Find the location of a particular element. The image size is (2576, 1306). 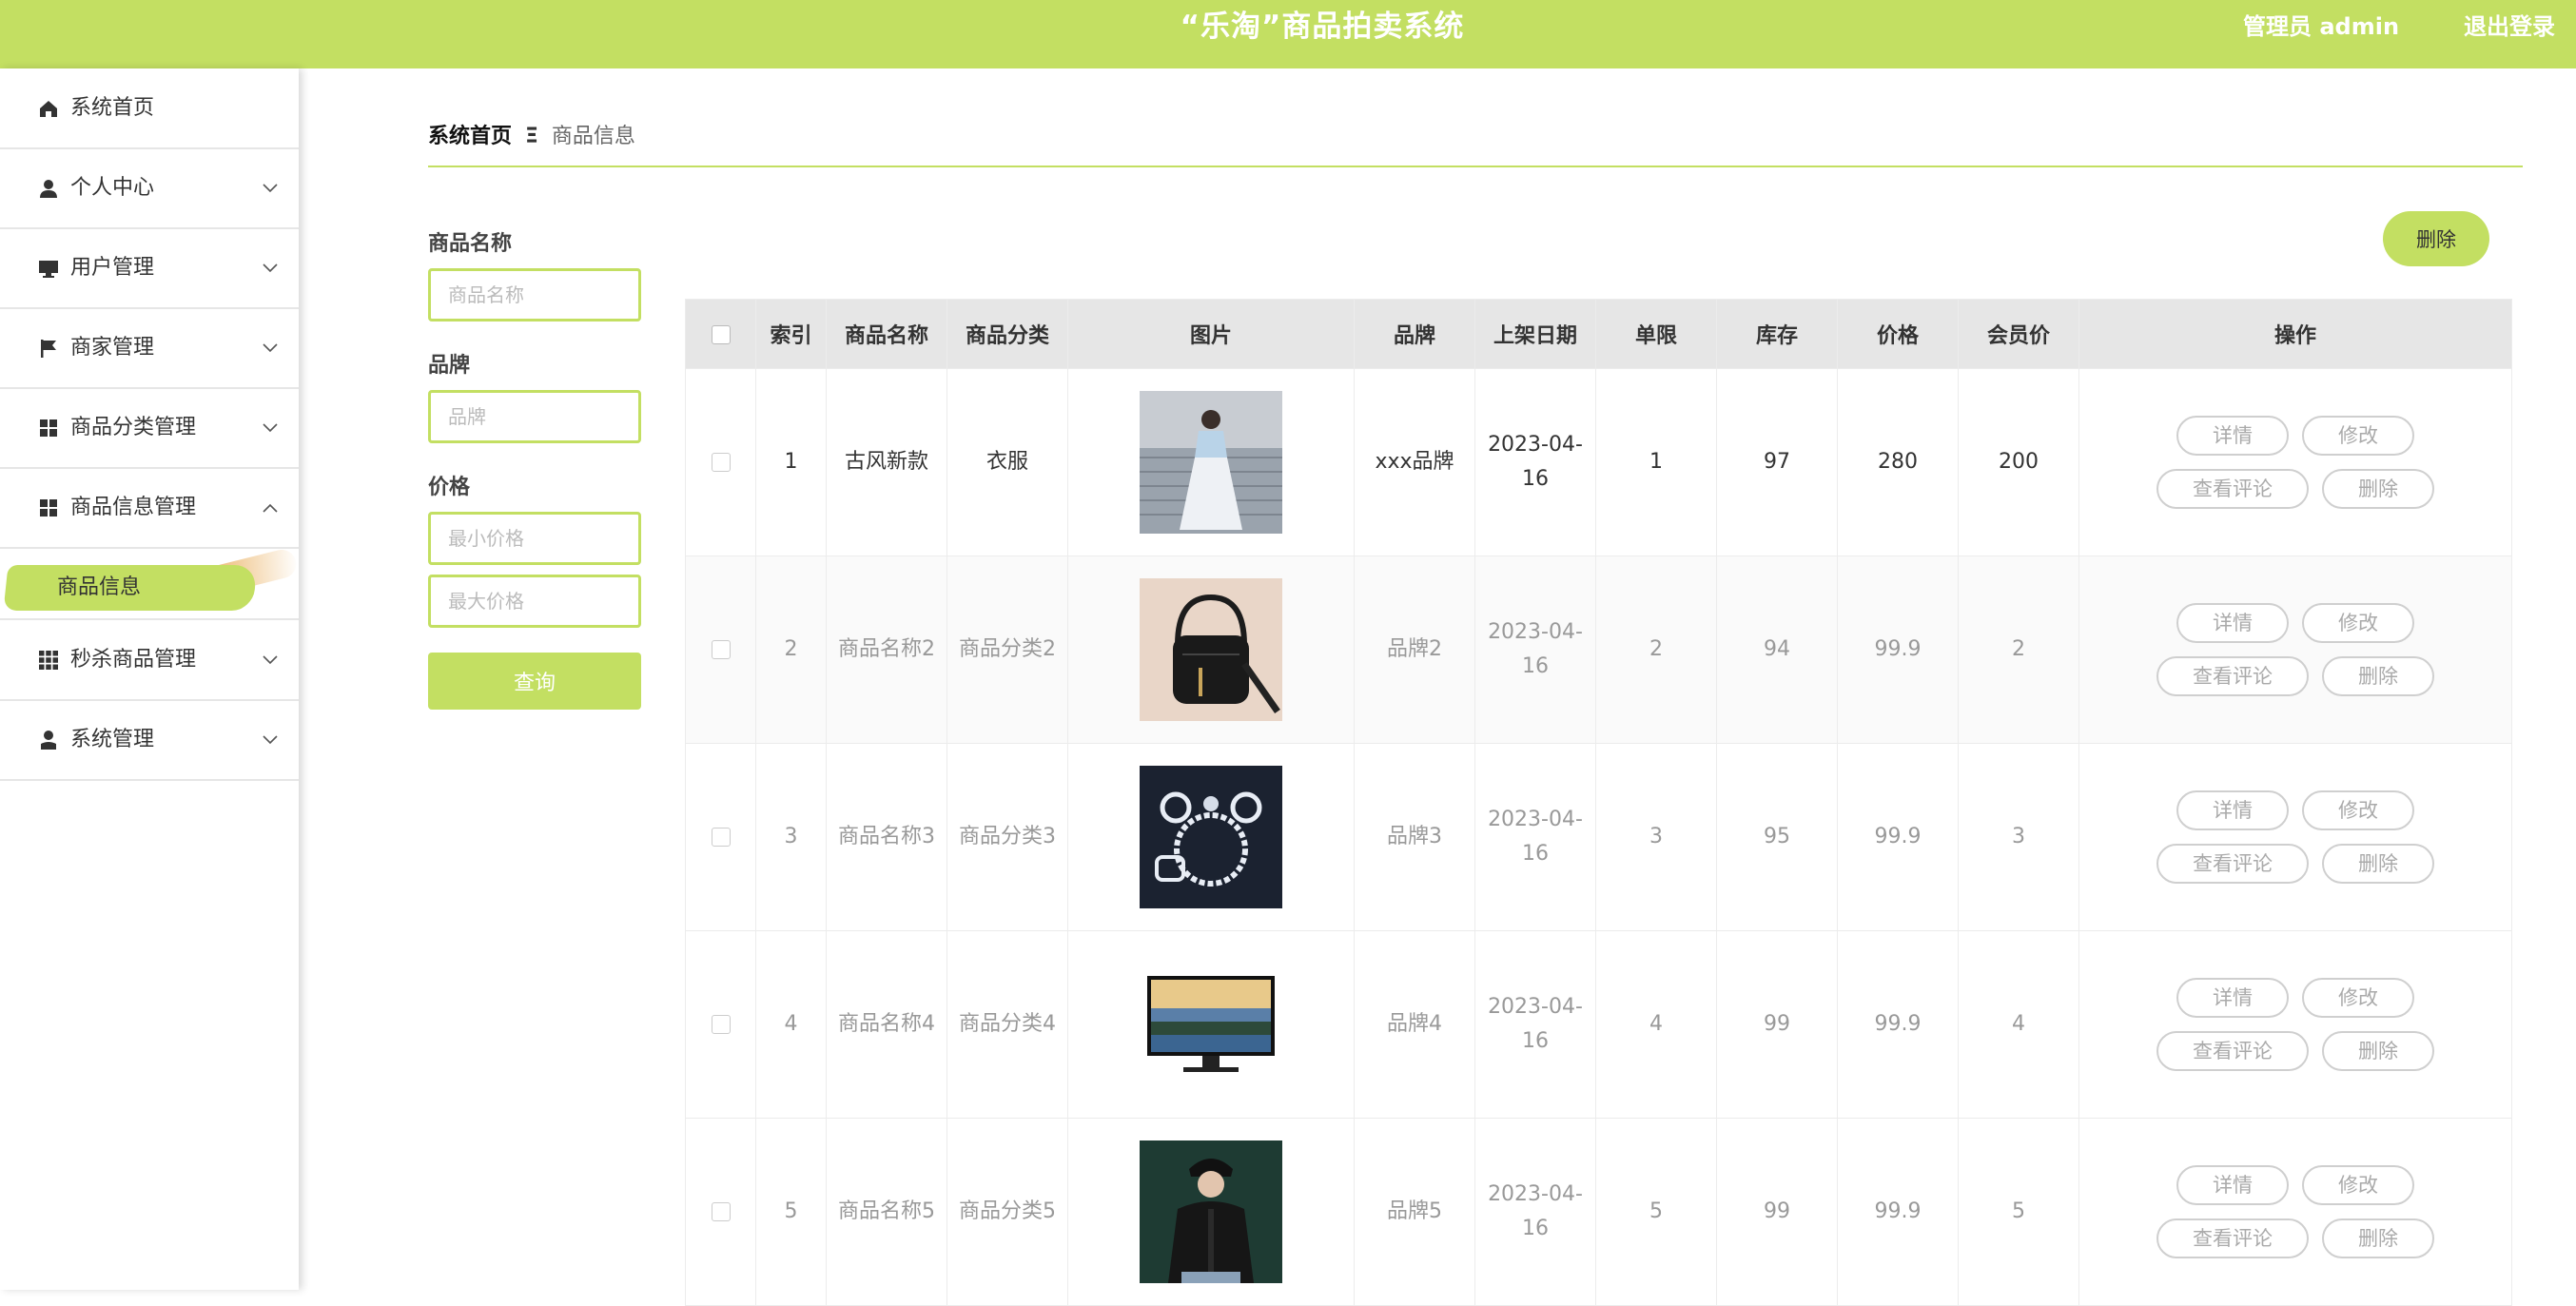

product-image-jewelry is located at coordinates (1211, 837).